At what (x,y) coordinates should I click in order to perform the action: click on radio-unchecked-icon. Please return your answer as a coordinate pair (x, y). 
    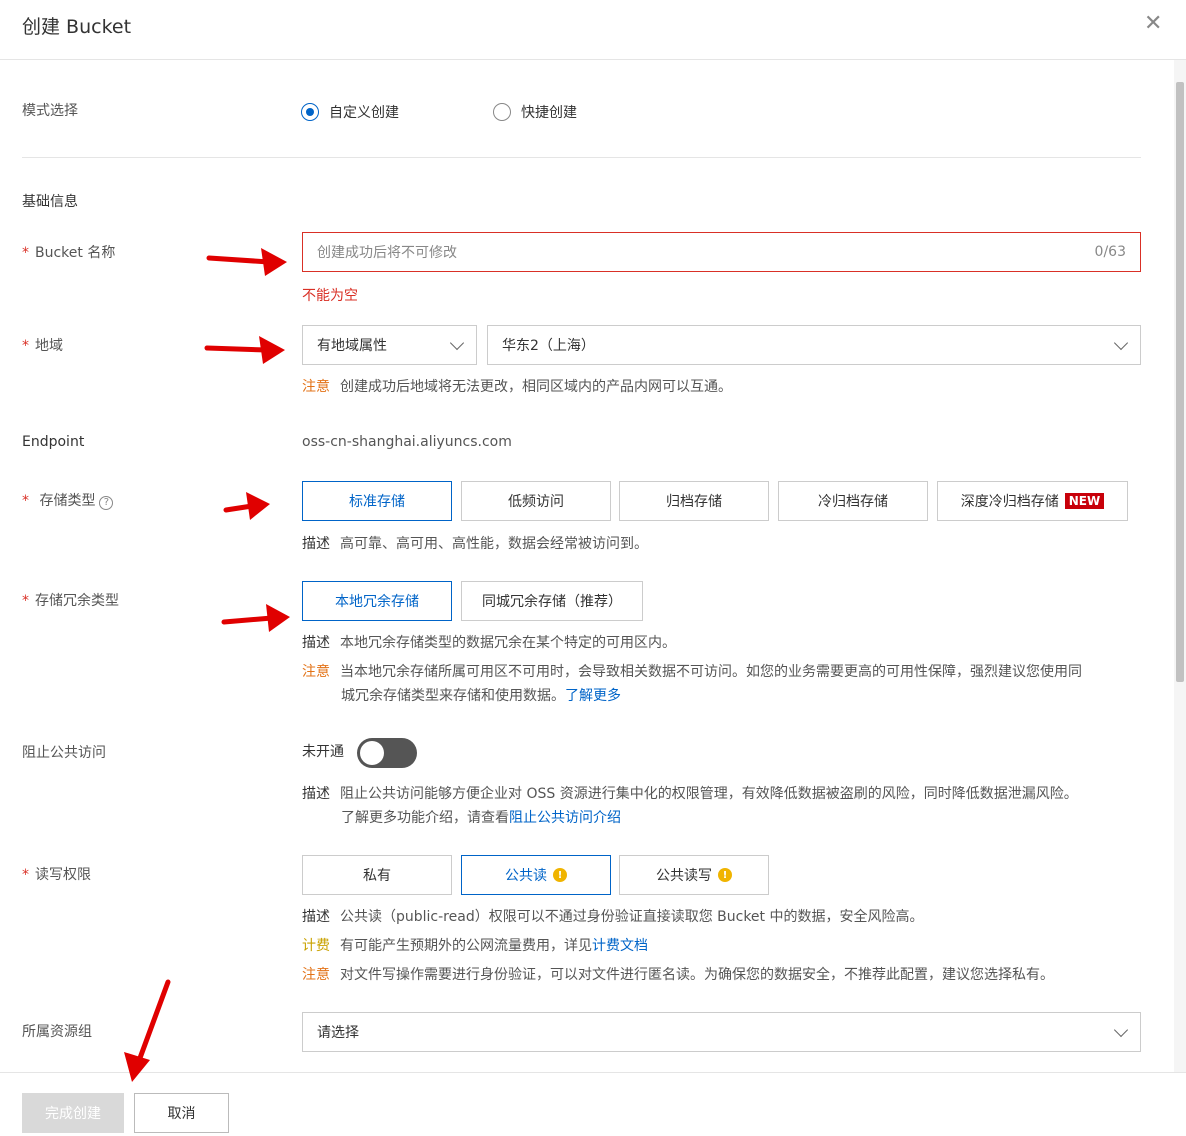
    Looking at the image, I should click on (502, 112).